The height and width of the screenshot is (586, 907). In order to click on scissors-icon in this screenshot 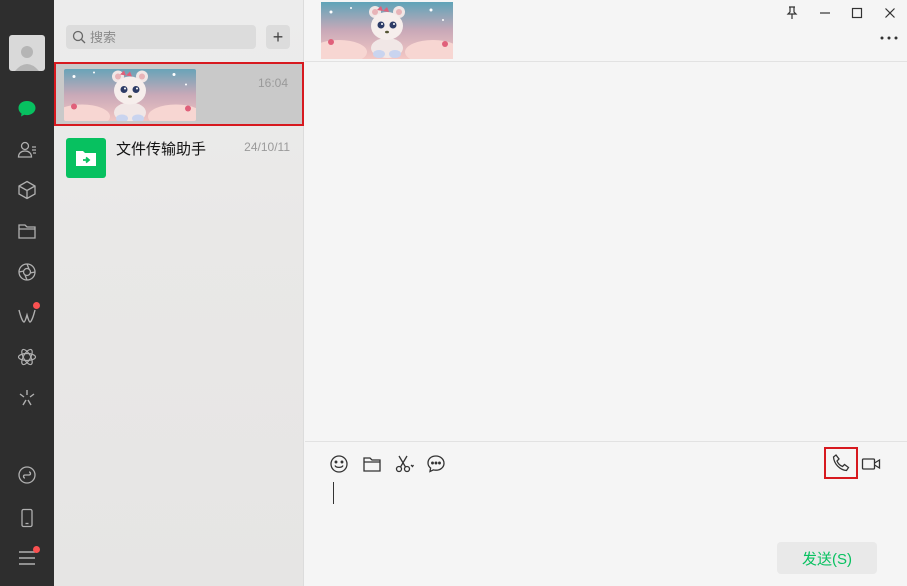, I will do `click(404, 464)`.